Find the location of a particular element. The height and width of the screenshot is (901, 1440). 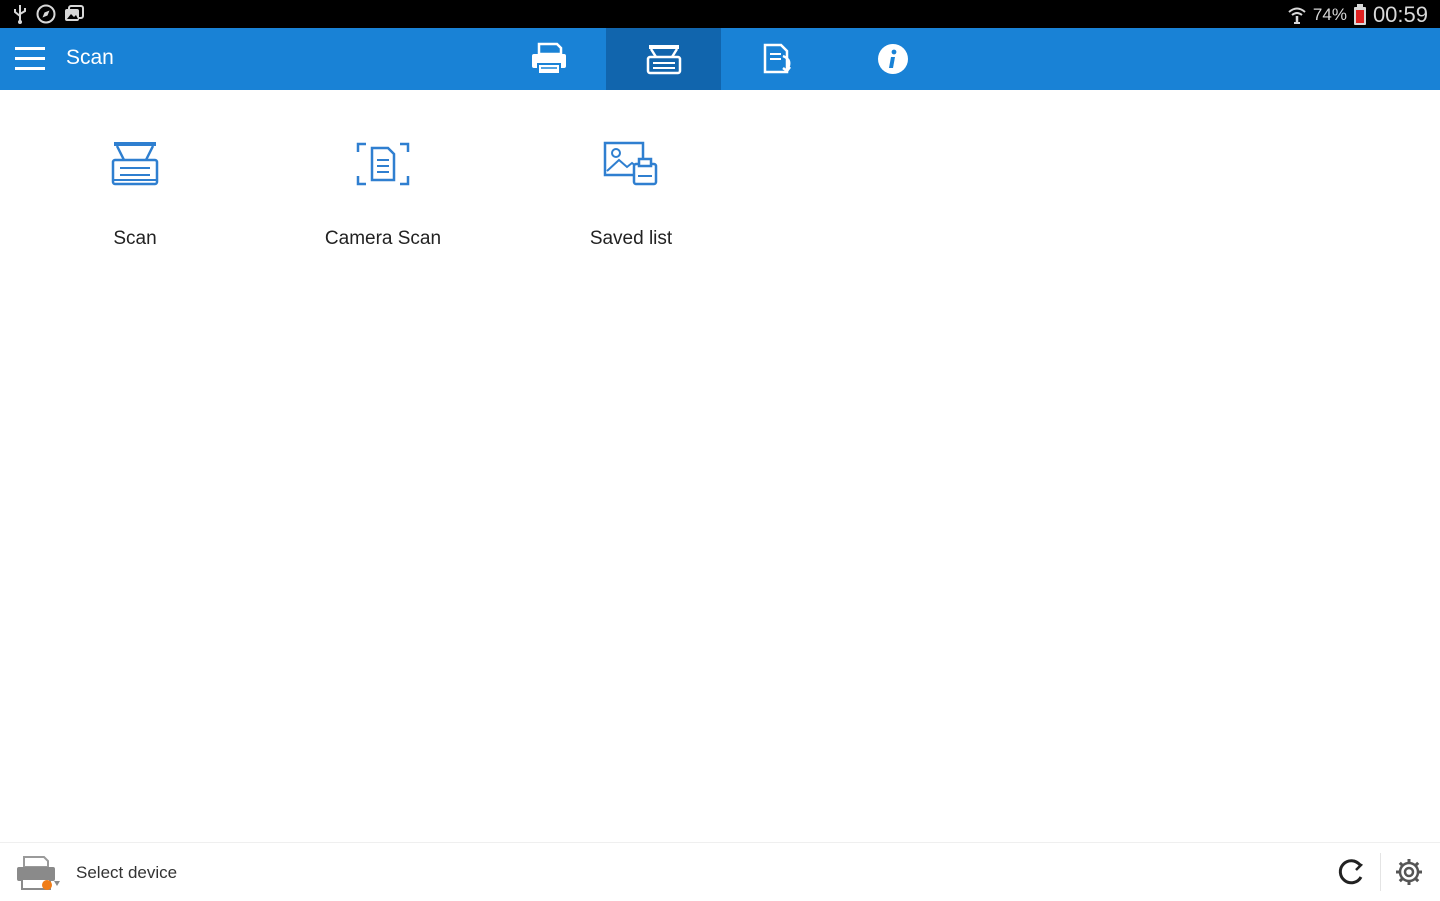

battery-icon is located at coordinates (1359, 14).